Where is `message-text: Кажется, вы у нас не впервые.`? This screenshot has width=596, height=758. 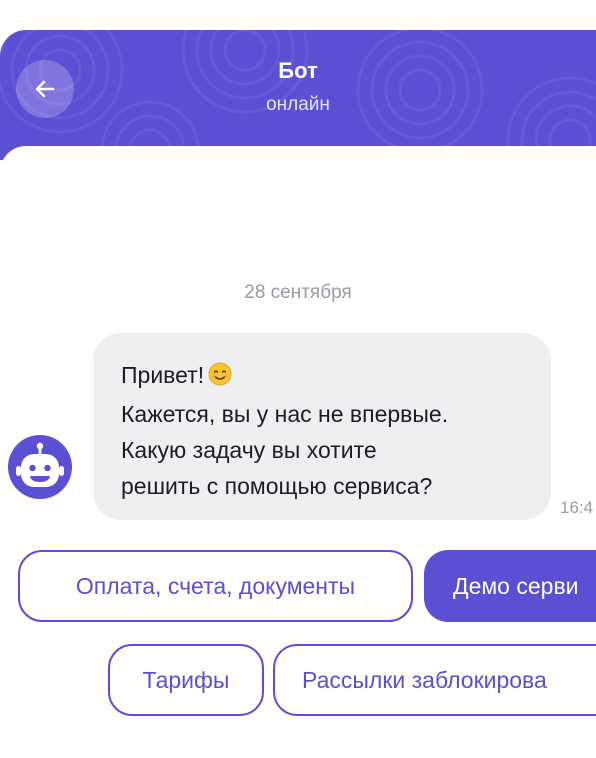
message-text: Кажется, вы у нас не впервые. is located at coordinates (285, 414).